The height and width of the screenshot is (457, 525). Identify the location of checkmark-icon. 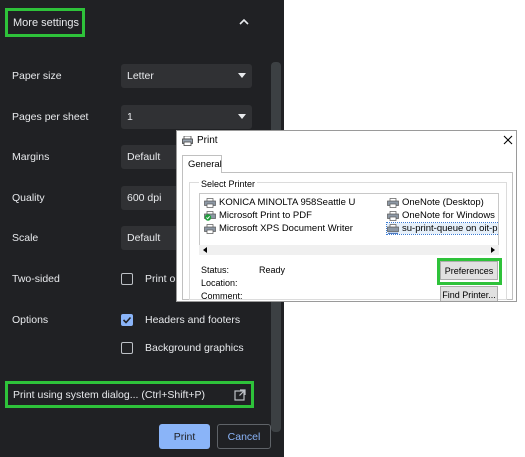
(127, 320).